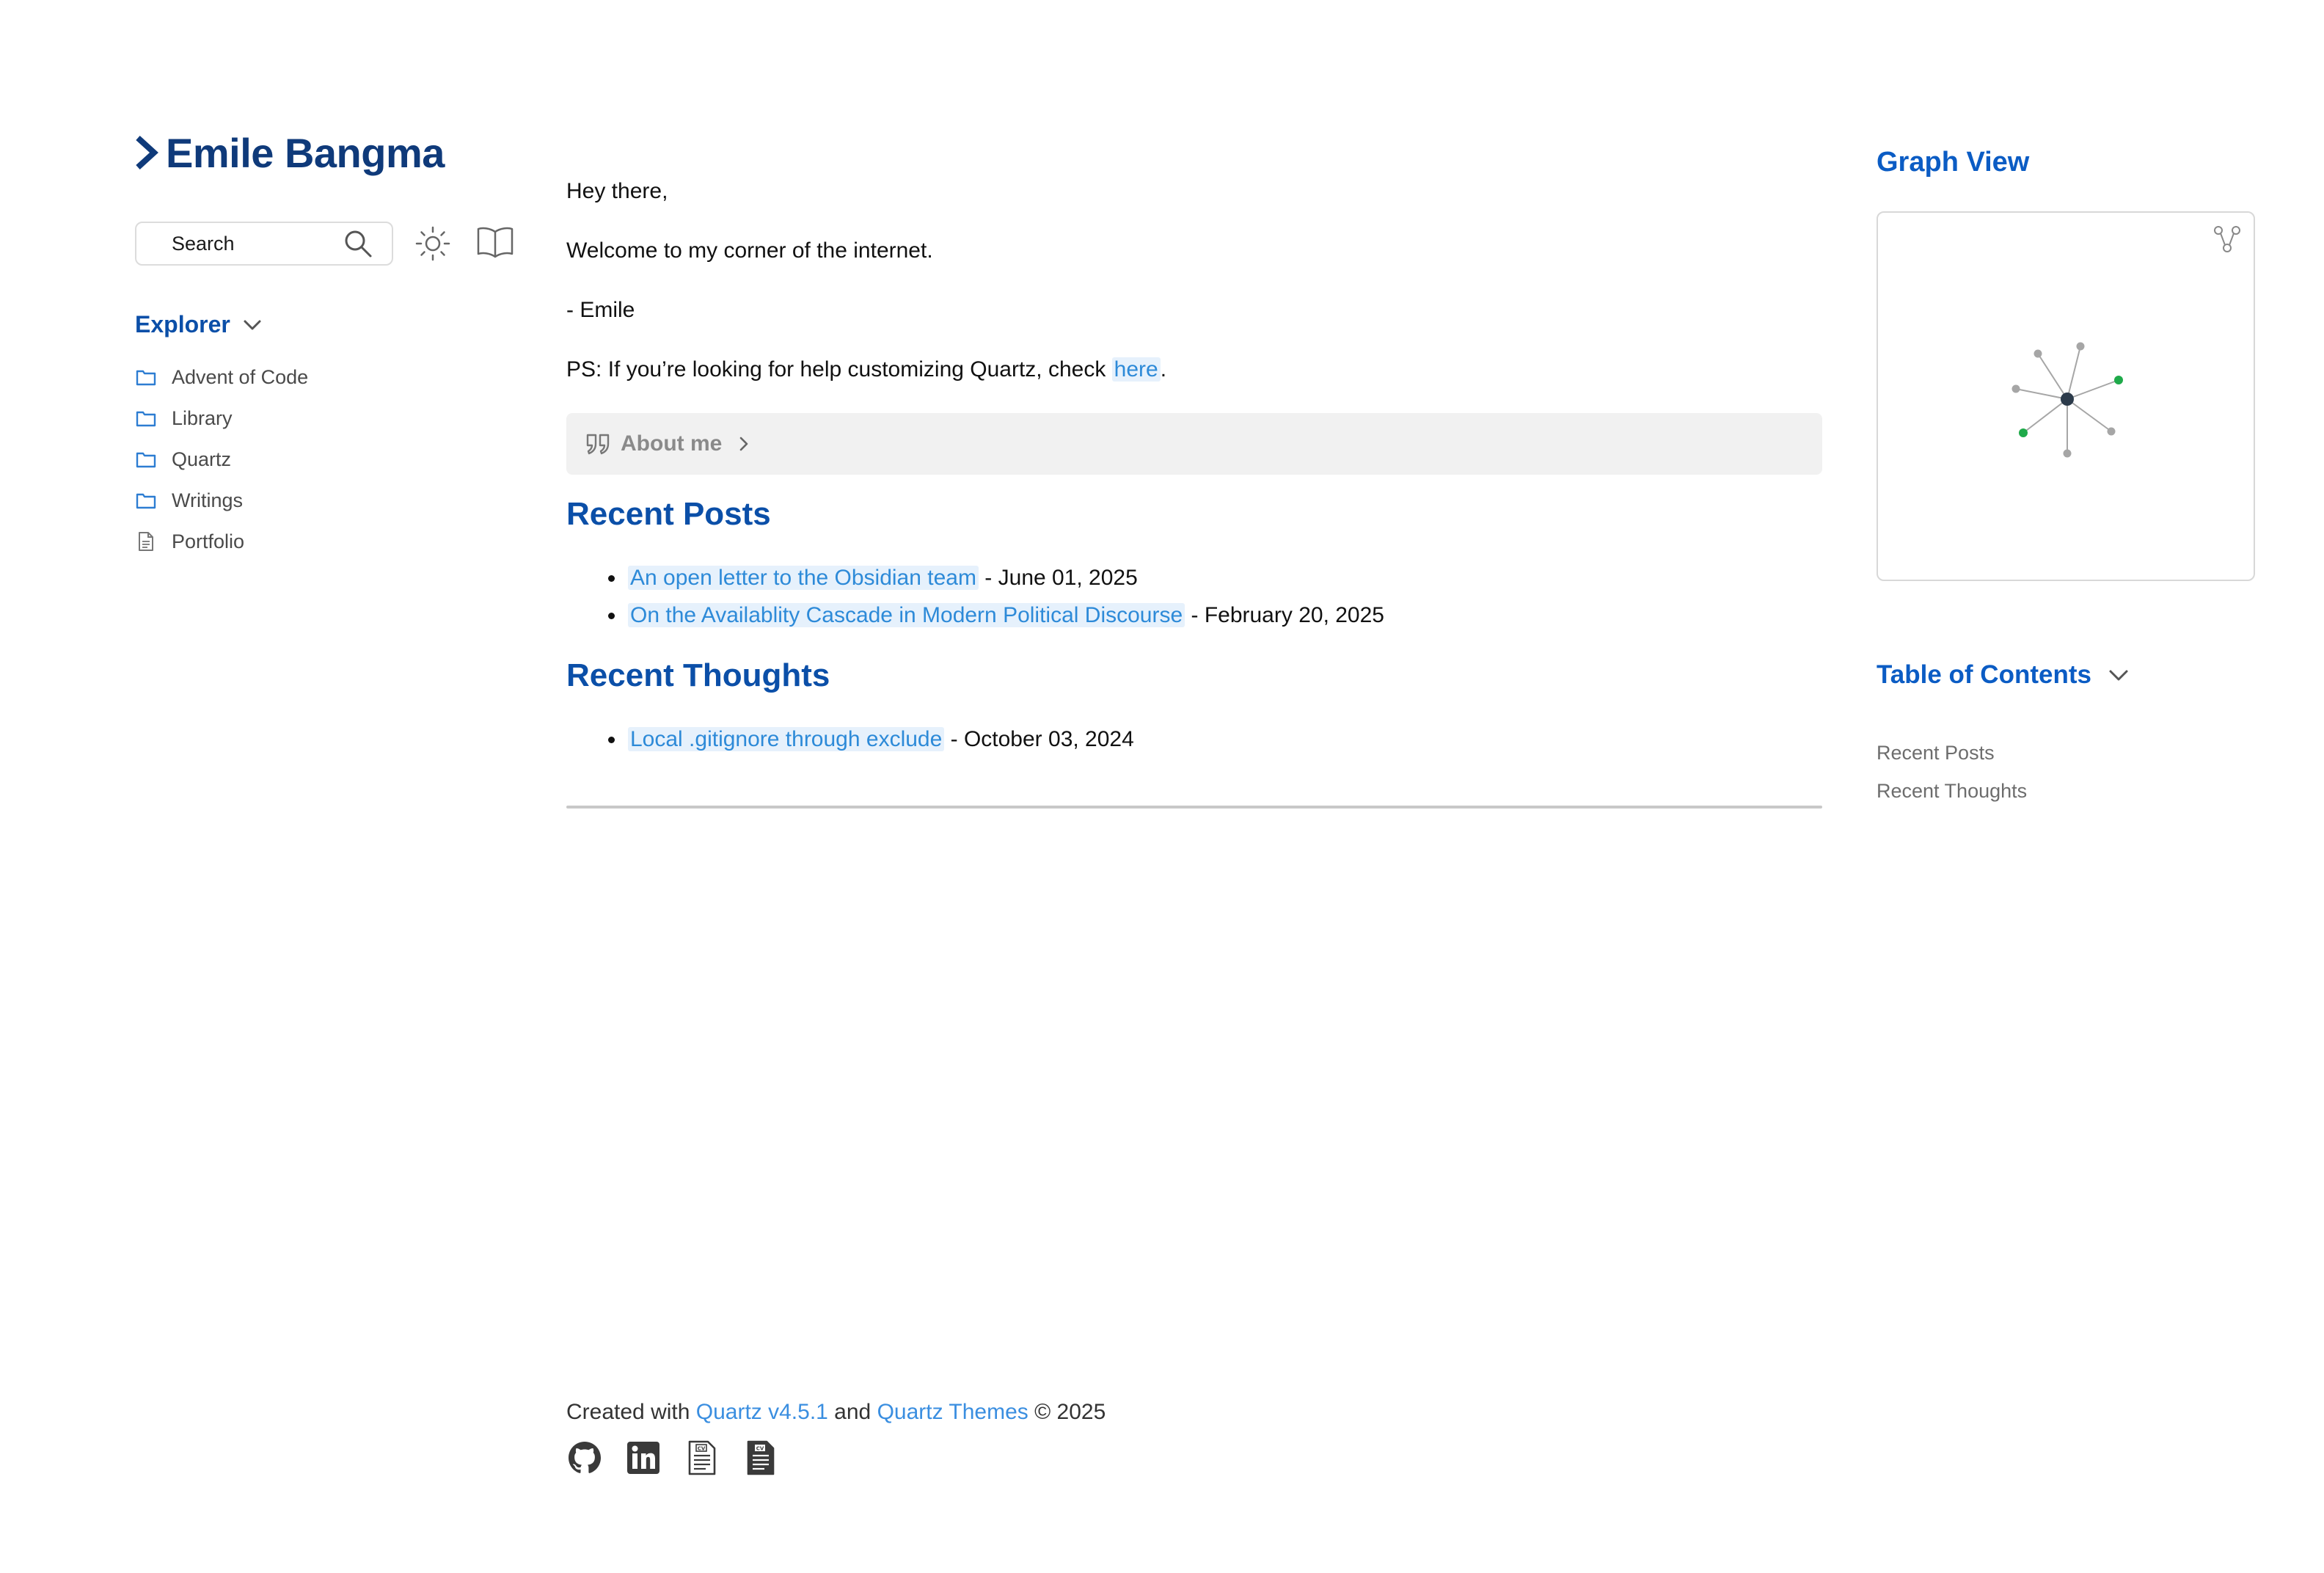  I want to click on recent-thoughts-heading: Recent Thoughts, so click(698, 675).